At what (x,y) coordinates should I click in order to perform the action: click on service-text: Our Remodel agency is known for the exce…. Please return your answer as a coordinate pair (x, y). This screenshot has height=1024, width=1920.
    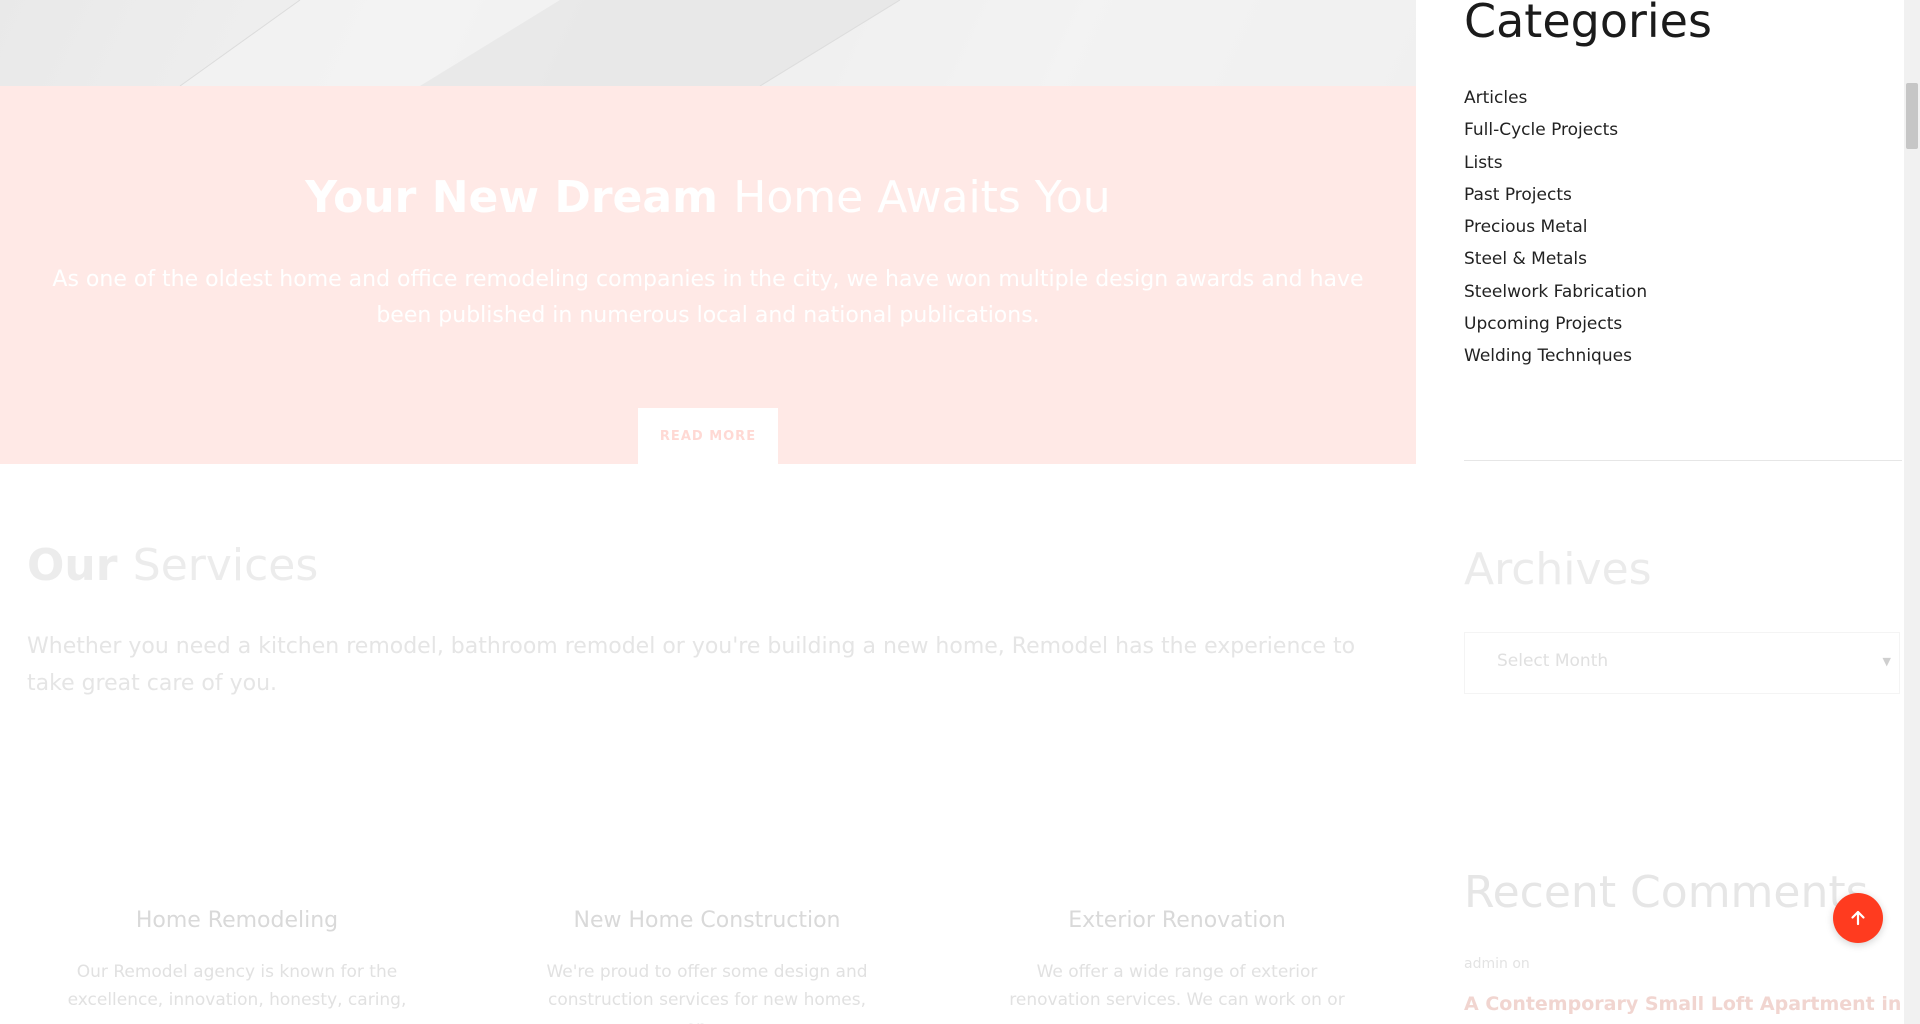
    Looking at the image, I should click on (237, 993).